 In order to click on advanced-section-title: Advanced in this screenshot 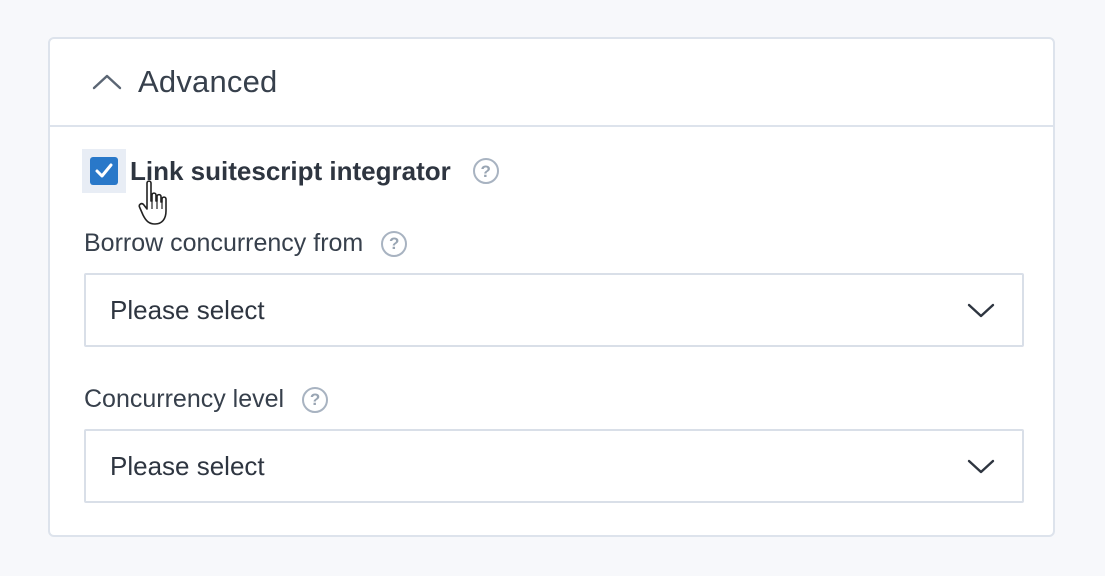, I will do `click(208, 81)`.